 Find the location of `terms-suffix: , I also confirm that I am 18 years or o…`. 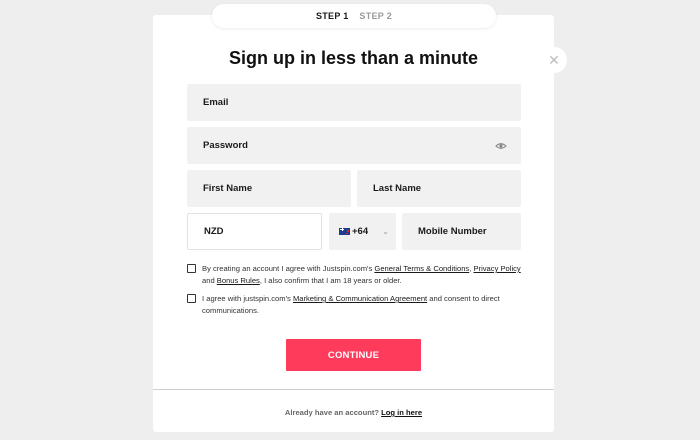

terms-suffix: , I also confirm that I am 18 years or o… is located at coordinates (330, 280).